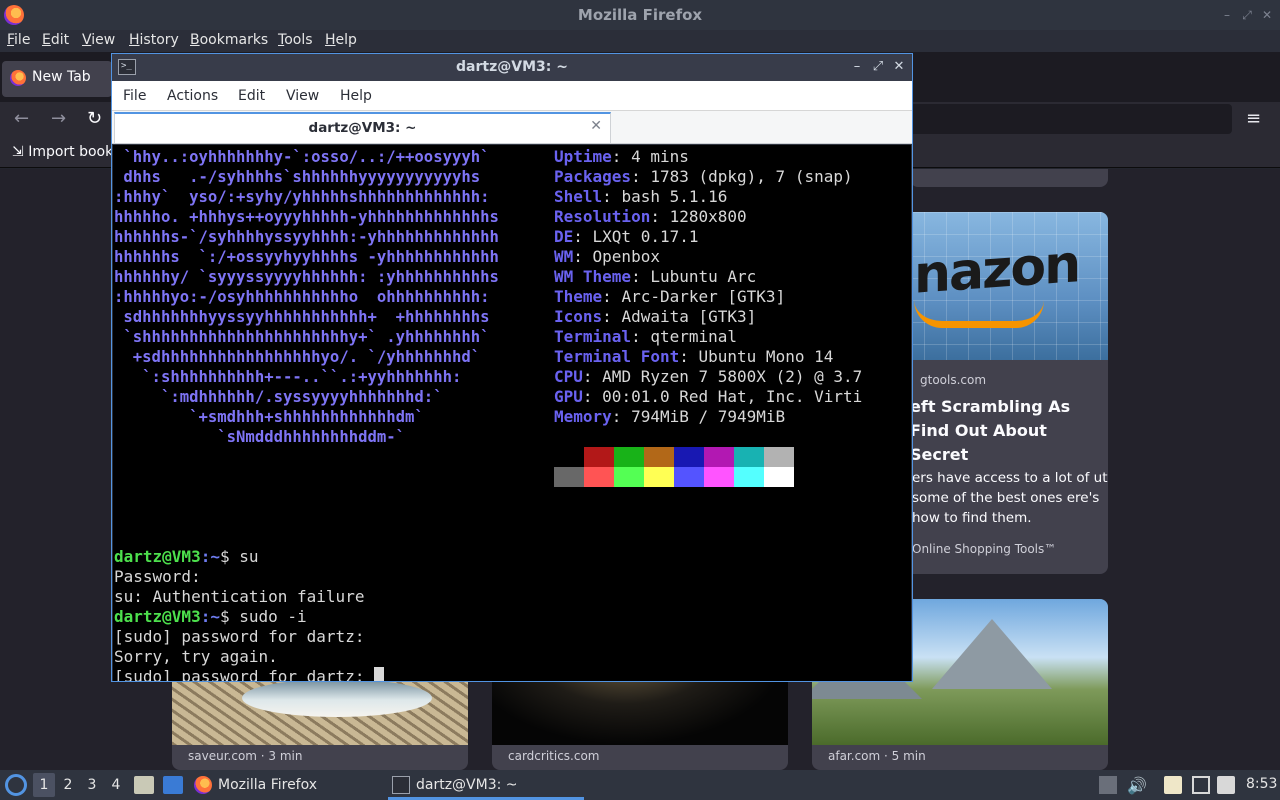 The width and height of the screenshot is (1280, 800). Describe the element at coordinates (593, 176) in the screenshot. I see `info-key: Packages` at that location.